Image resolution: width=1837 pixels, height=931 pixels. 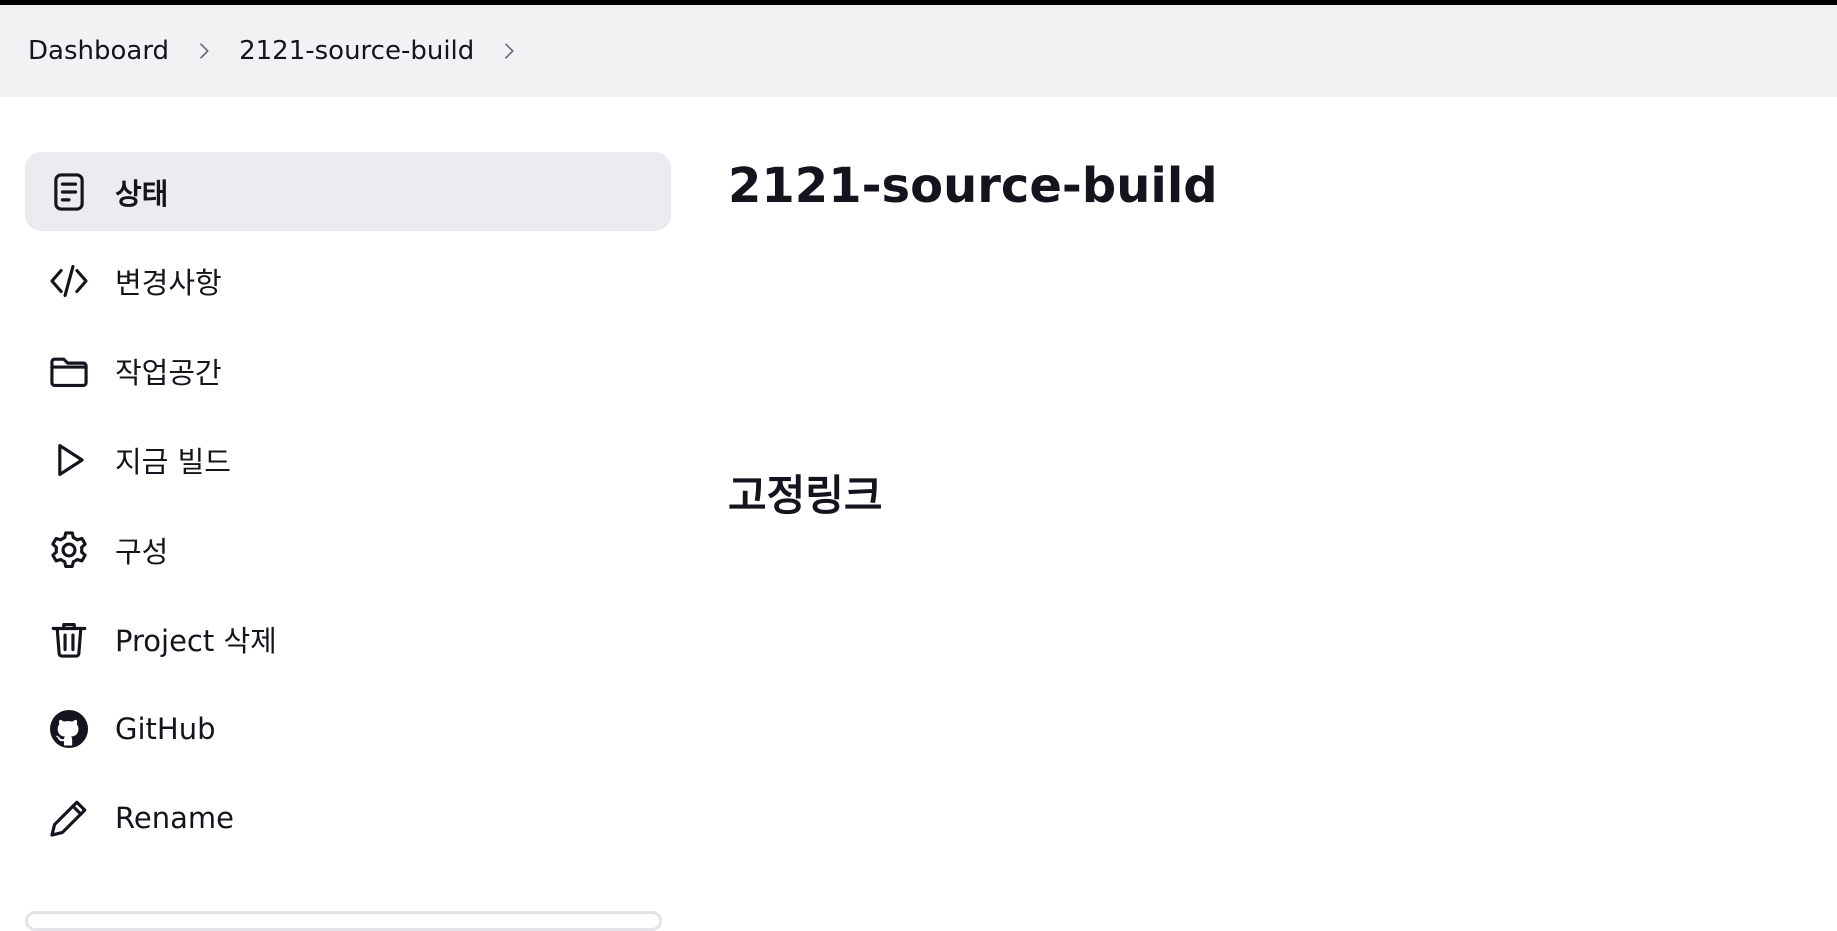 I want to click on sidebar-item-status: 상태, so click(x=348, y=191).